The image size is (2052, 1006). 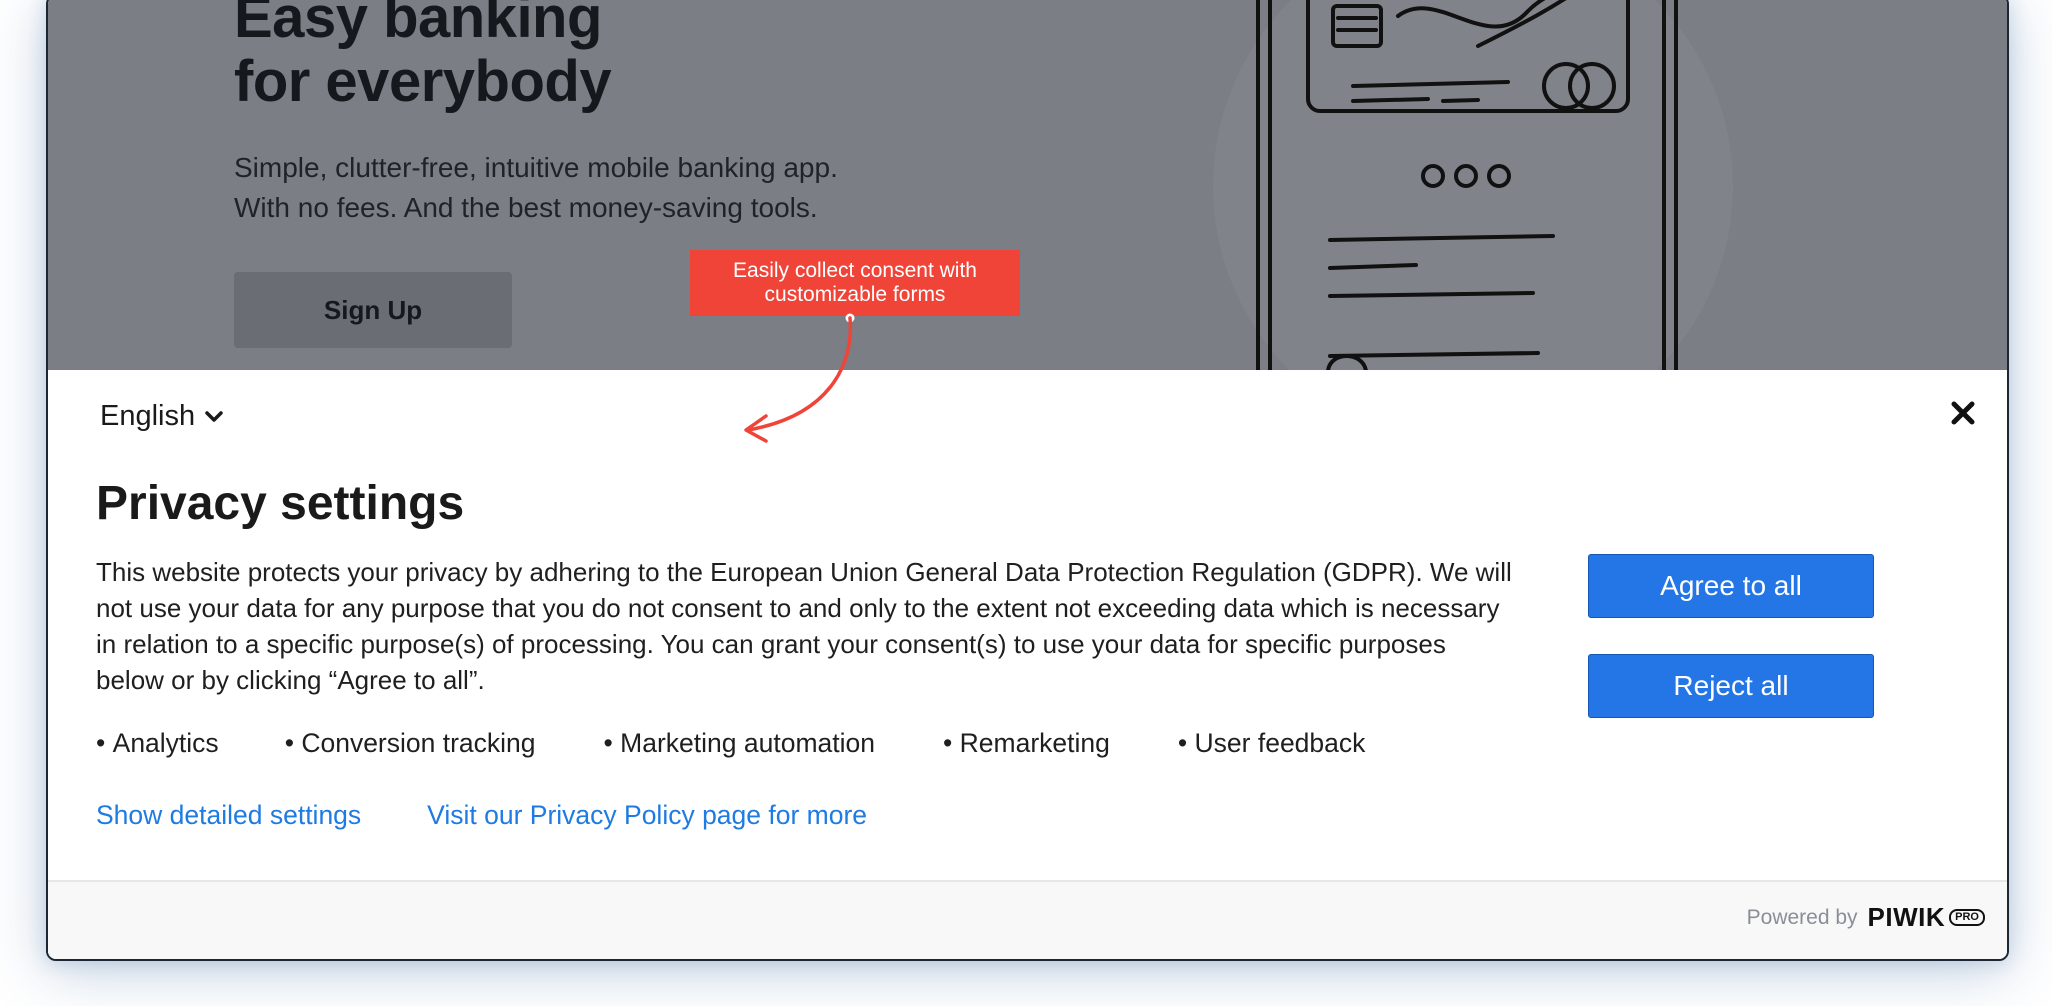 I want to click on banner-footer: Powered by PIWIK PRO, so click(x=1027, y=919).